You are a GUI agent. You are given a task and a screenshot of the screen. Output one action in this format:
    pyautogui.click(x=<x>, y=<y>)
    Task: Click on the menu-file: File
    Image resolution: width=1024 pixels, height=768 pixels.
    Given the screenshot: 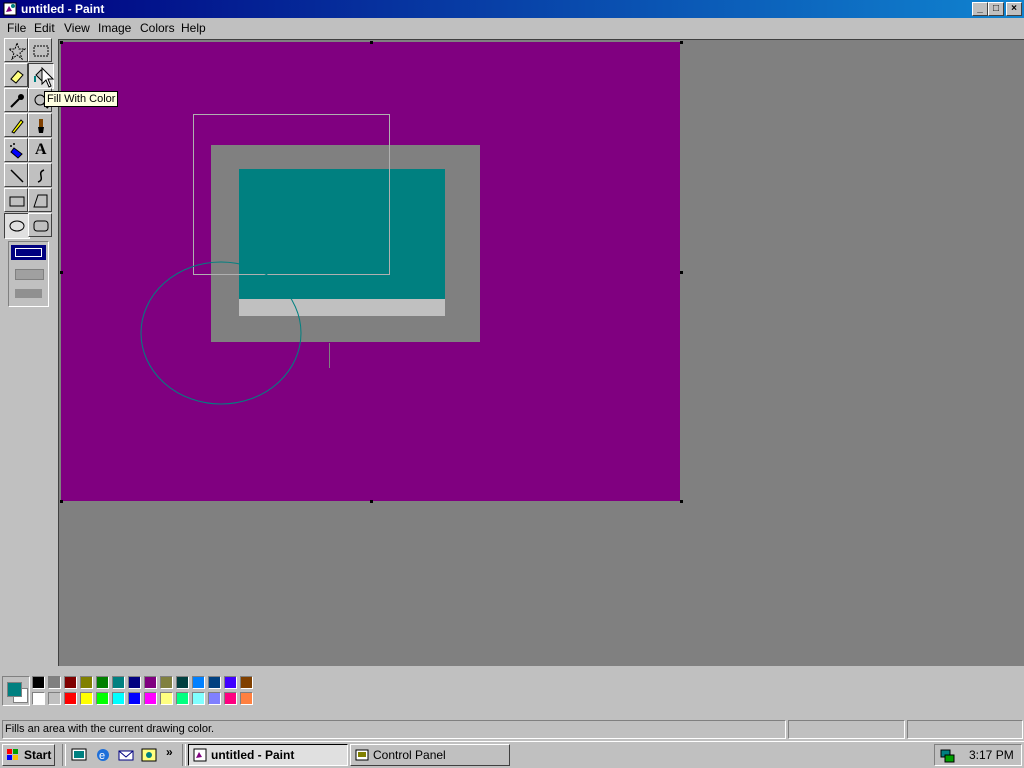 What is the action you would take?
    pyautogui.click(x=16, y=28)
    